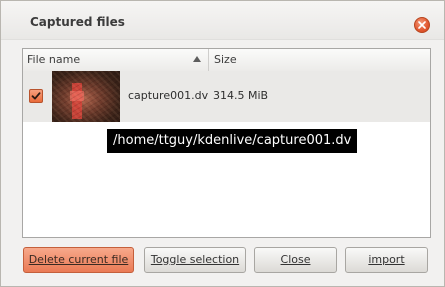 The image size is (445, 287). I want to click on column-label-size: Size, so click(225, 59).